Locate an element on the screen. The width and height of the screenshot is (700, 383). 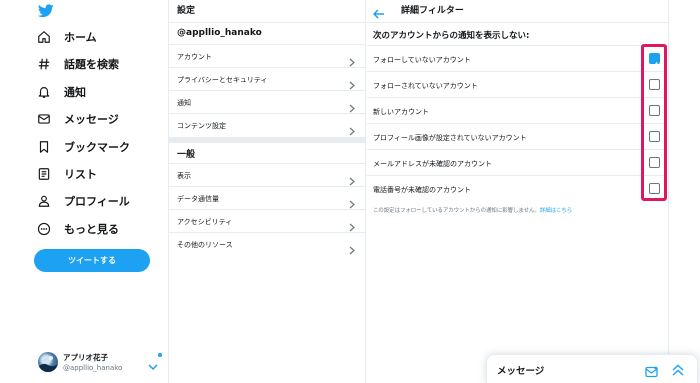
person-icon is located at coordinates (44, 201).